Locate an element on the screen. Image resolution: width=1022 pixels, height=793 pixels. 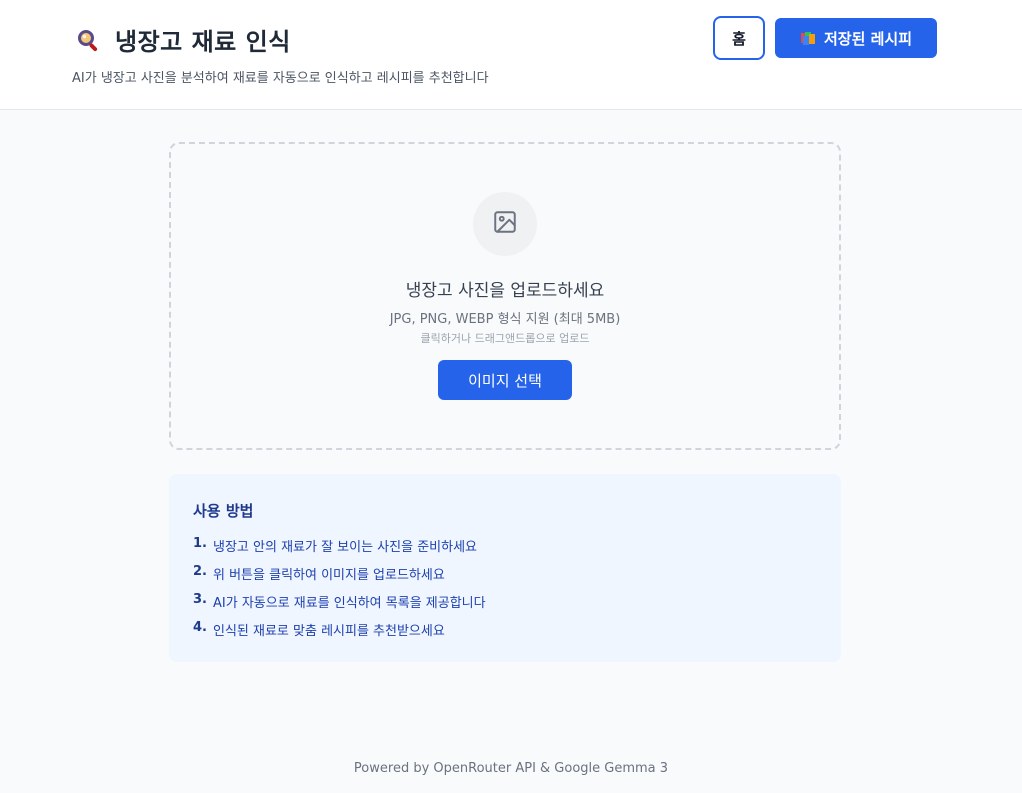
upload-icon-container is located at coordinates (505, 224).